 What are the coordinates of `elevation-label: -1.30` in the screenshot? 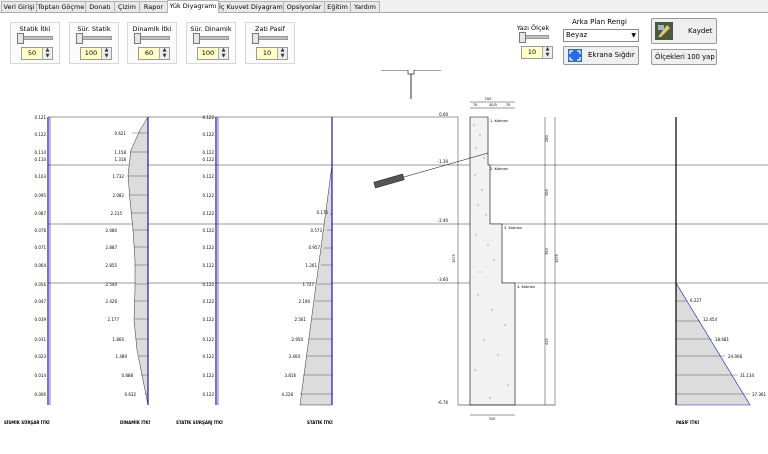 It's located at (443, 161).